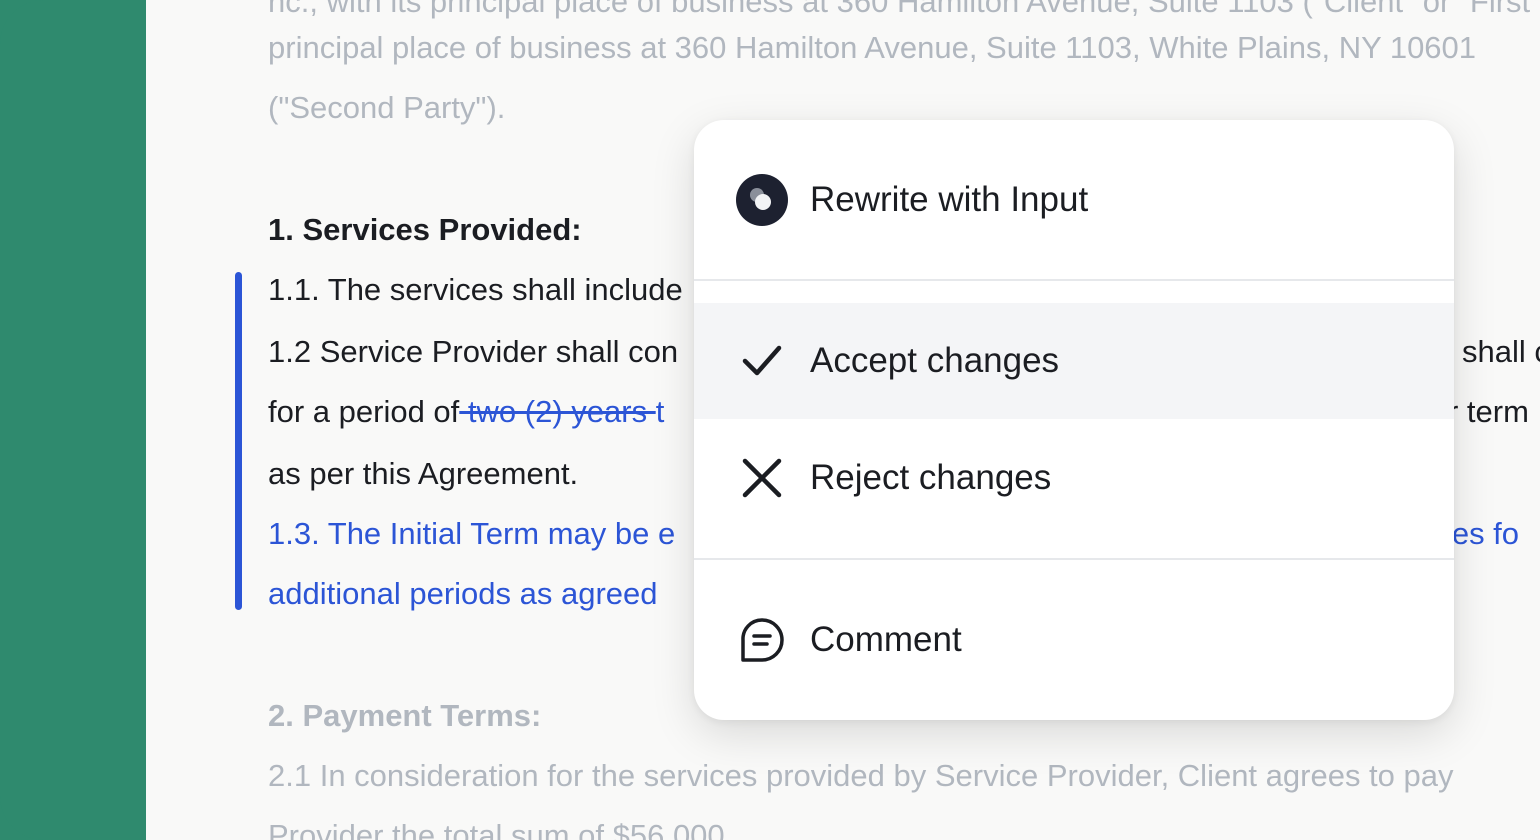  What do you see at coordinates (949, 199) in the screenshot?
I see `menu-label-rewrite: Rewrite with Input` at bounding box center [949, 199].